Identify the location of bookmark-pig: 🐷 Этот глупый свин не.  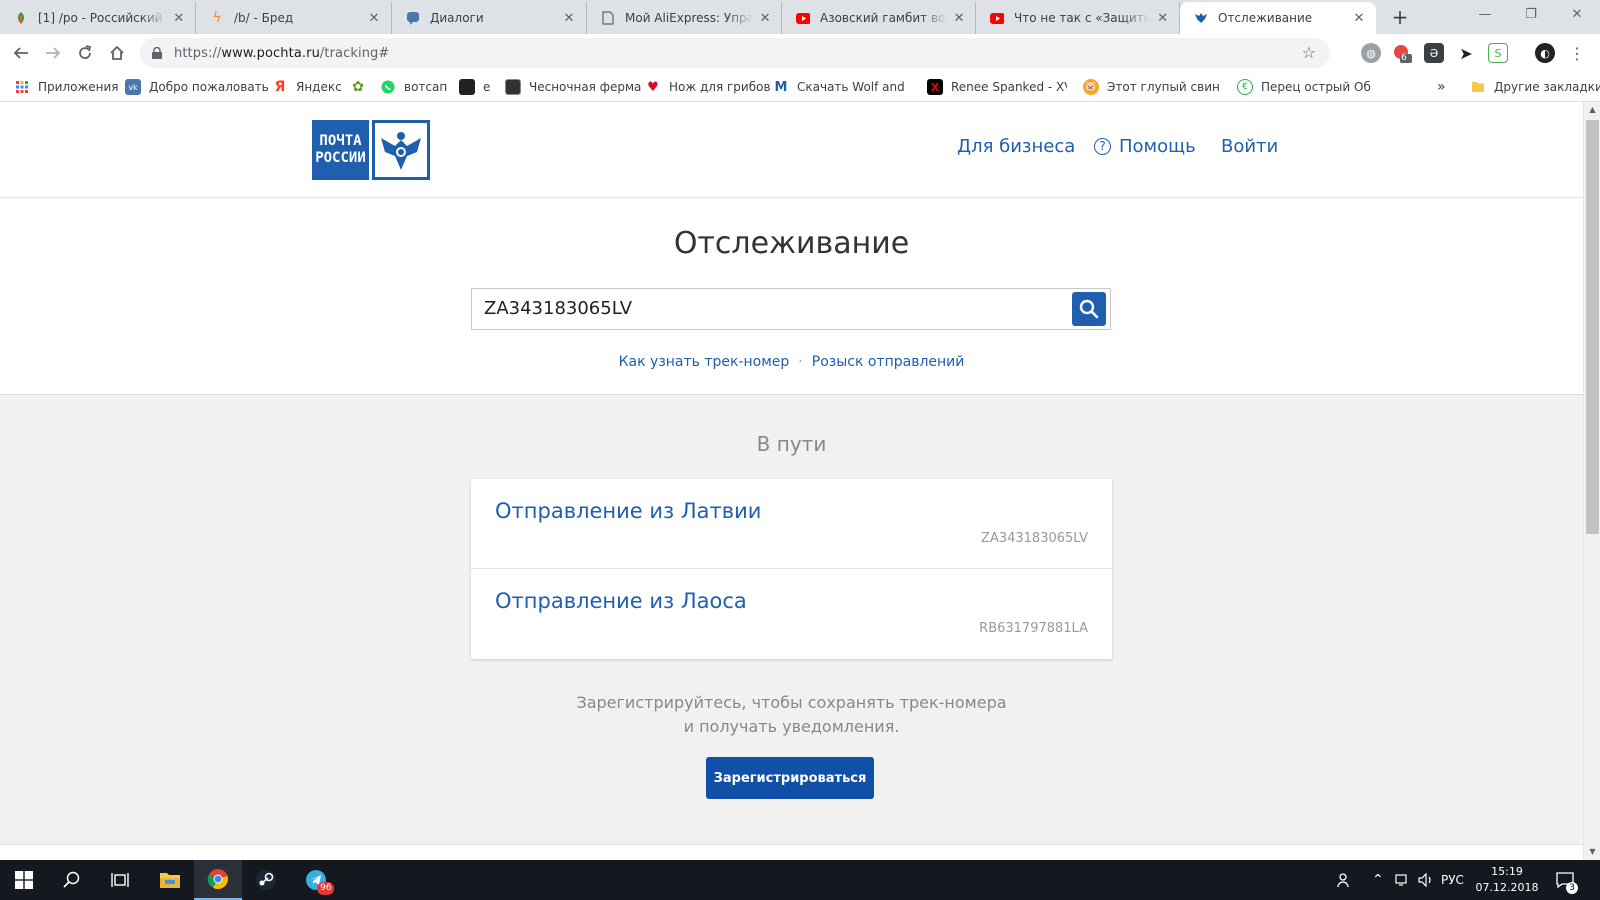
(1151, 87).